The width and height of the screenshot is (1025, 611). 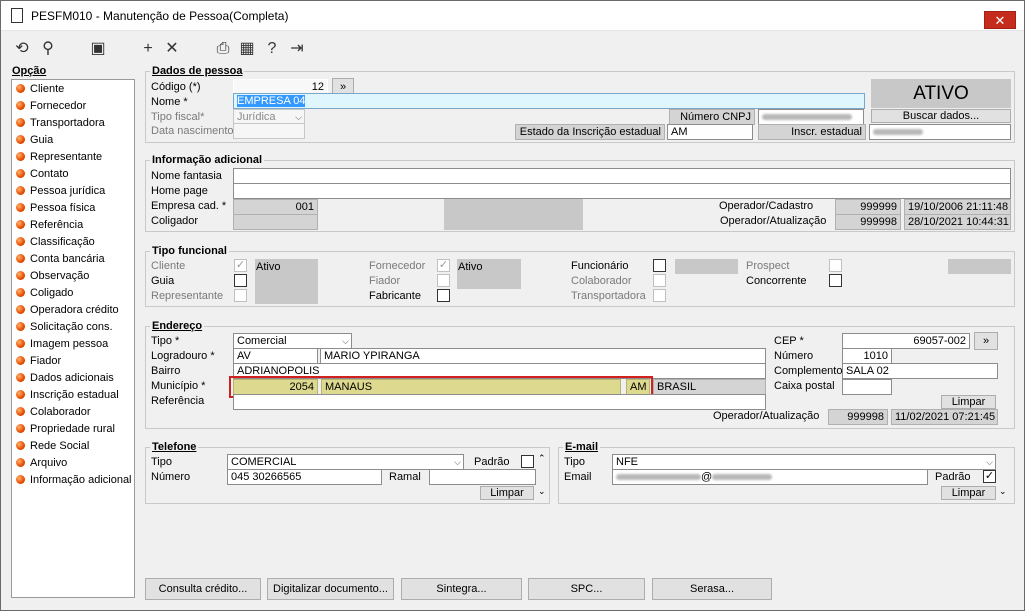 What do you see at coordinates (986, 341) in the screenshot?
I see `cep-search-button: »` at bounding box center [986, 341].